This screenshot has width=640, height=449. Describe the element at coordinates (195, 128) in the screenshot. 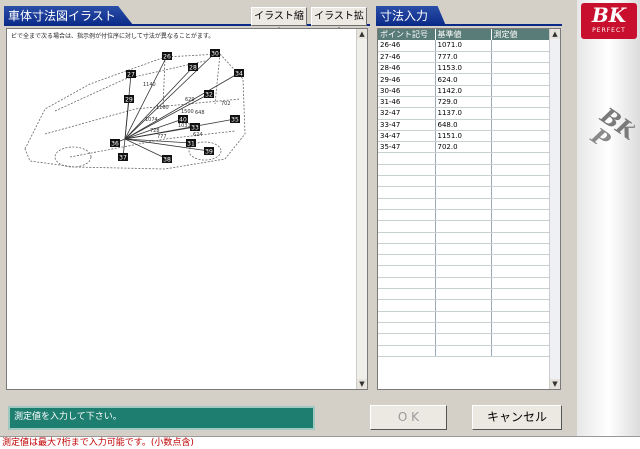

I see `point-label: 33` at that location.